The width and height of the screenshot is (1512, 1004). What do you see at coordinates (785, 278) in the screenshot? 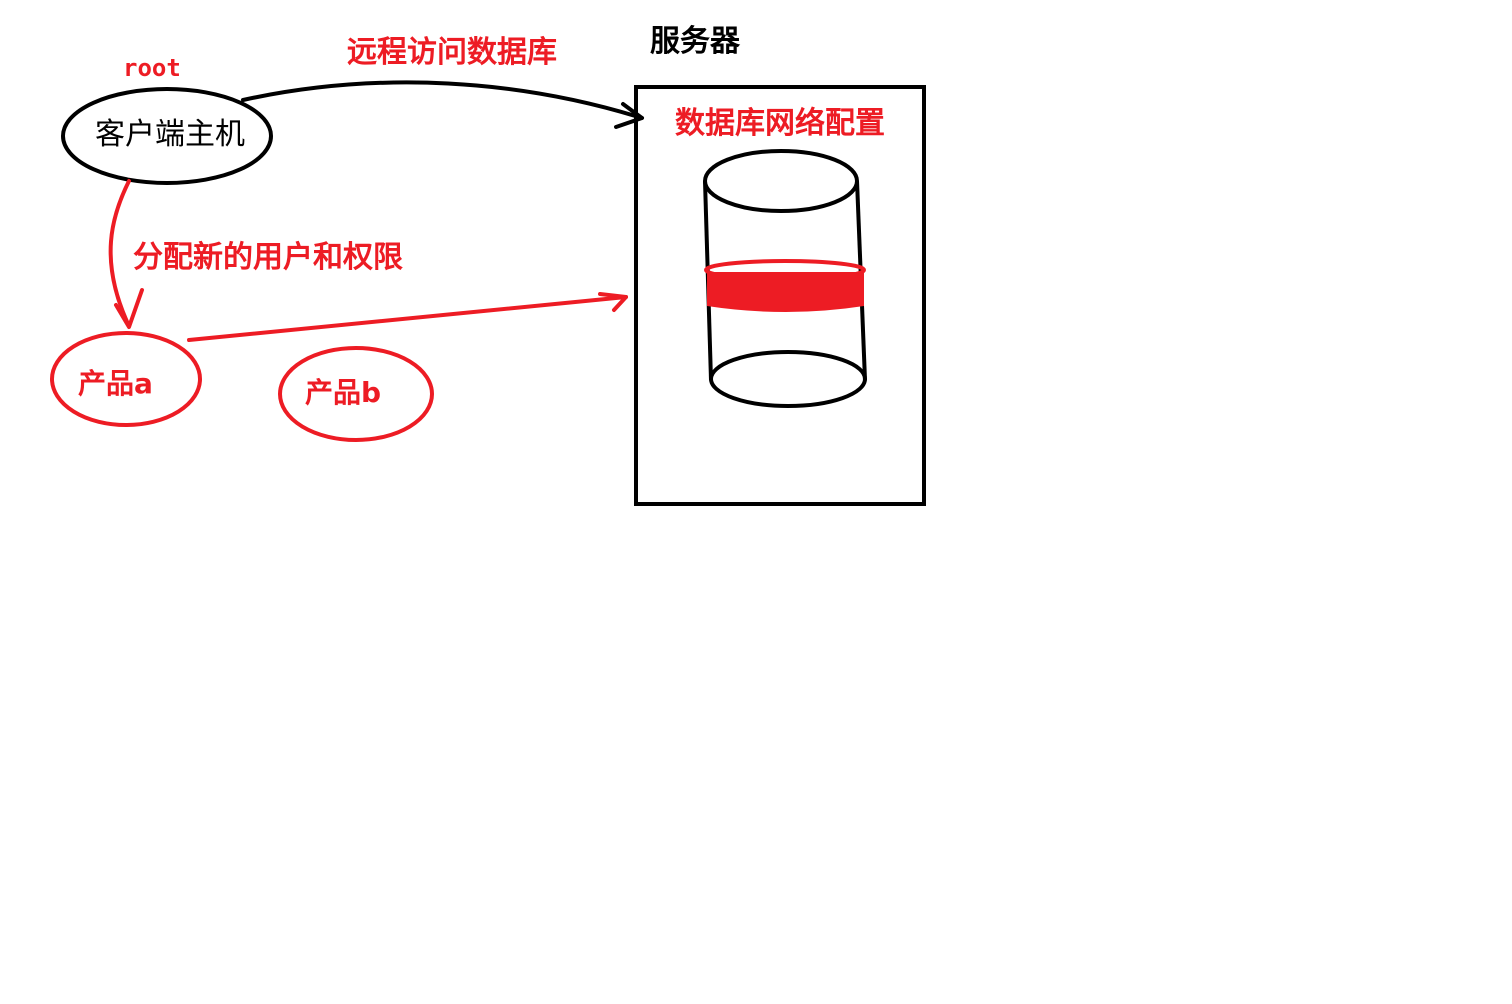
I see `database-cylinder-icon` at bounding box center [785, 278].